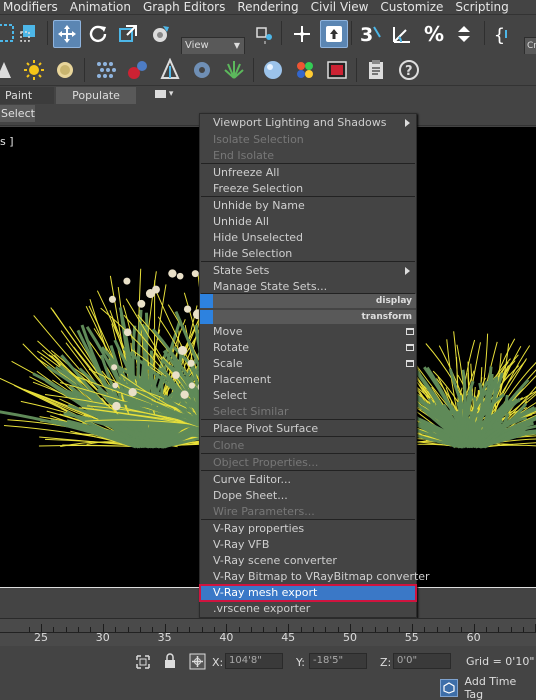 This screenshot has height=700, width=536. What do you see at coordinates (376, 70) in the screenshot?
I see `clipboard-icon` at bounding box center [376, 70].